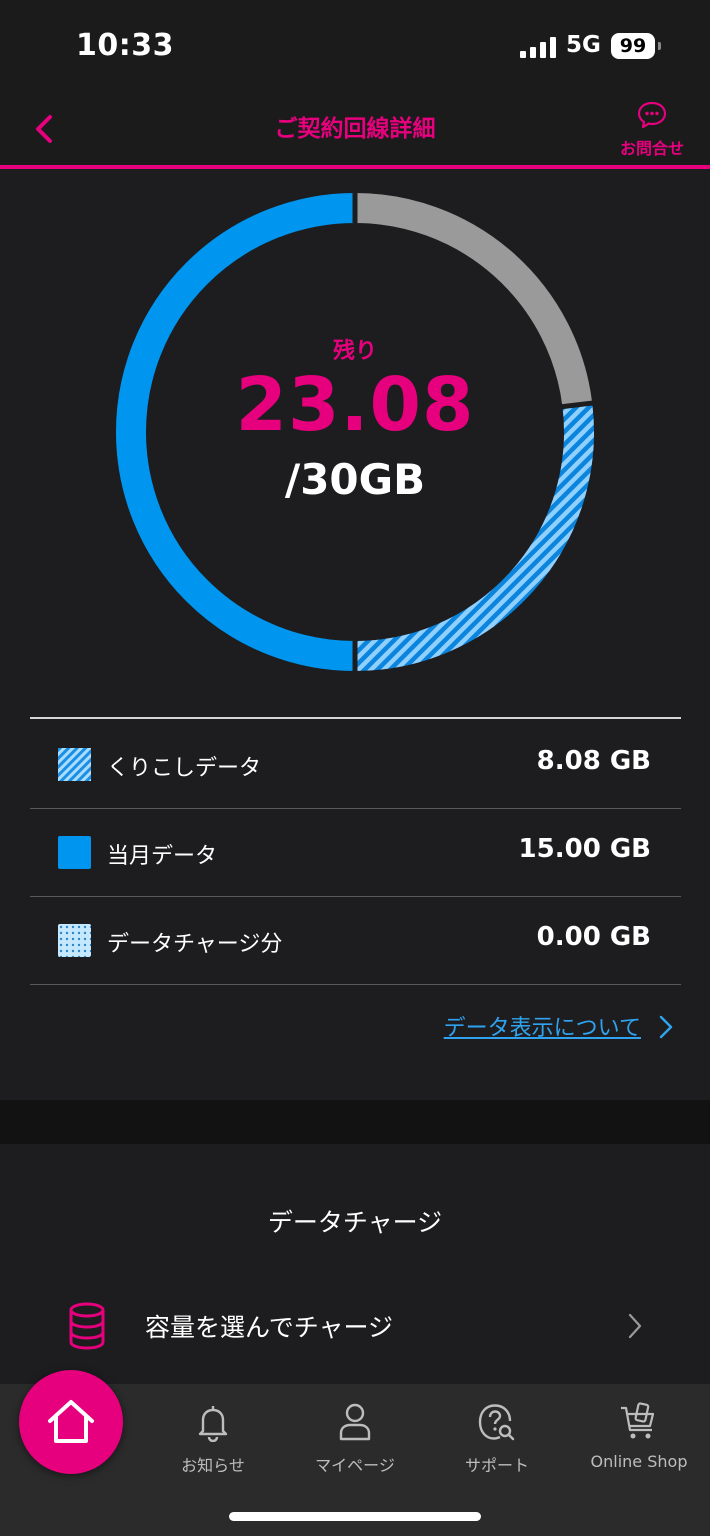 This screenshot has width=710, height=1536. What do you see at coordinates (87, 1326) in the screenshot?
I see `database-icon` at bounding box center [87, 1326].